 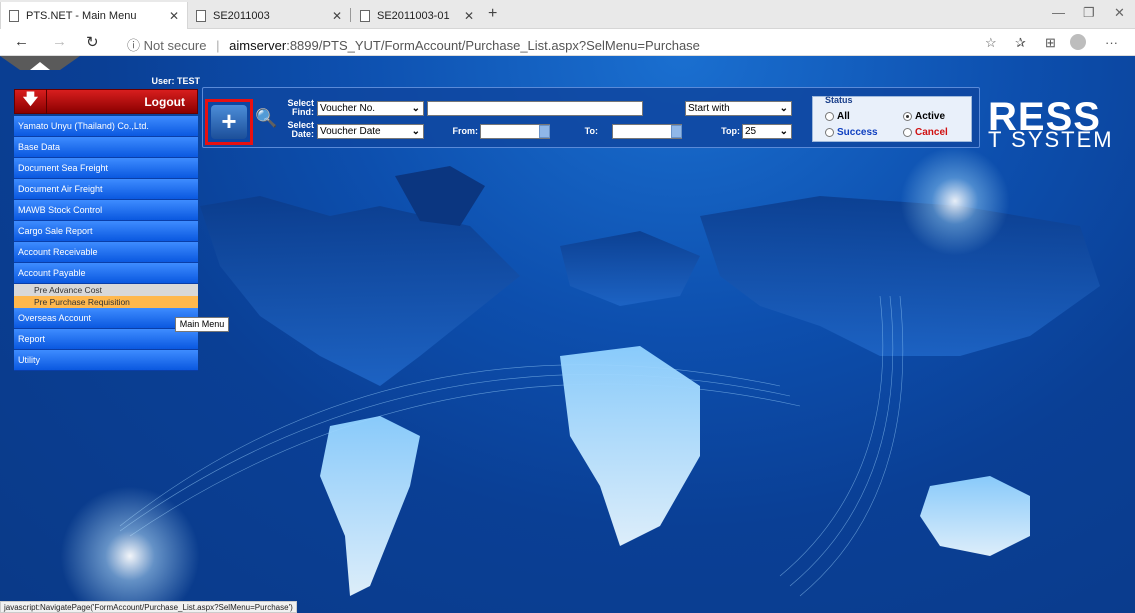 What do you see at coordinates (413, 15) in the screenshot?
I see `tab-label: SE2011003-01` at bounding box center [413, 15].